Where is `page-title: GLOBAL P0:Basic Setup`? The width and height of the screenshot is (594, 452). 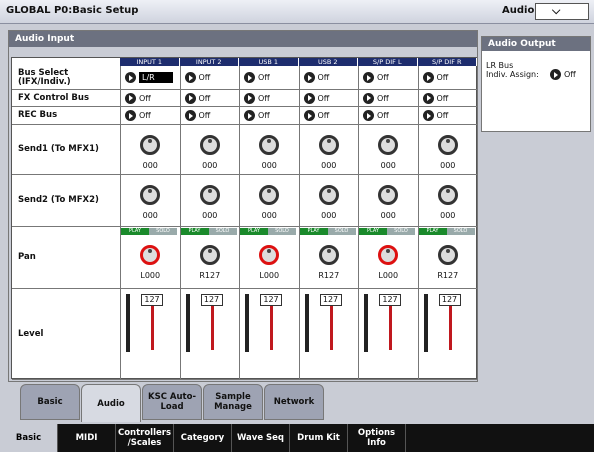 page-title: GLOBAL P0:Basic Setup is located at coordinates (72, 10).